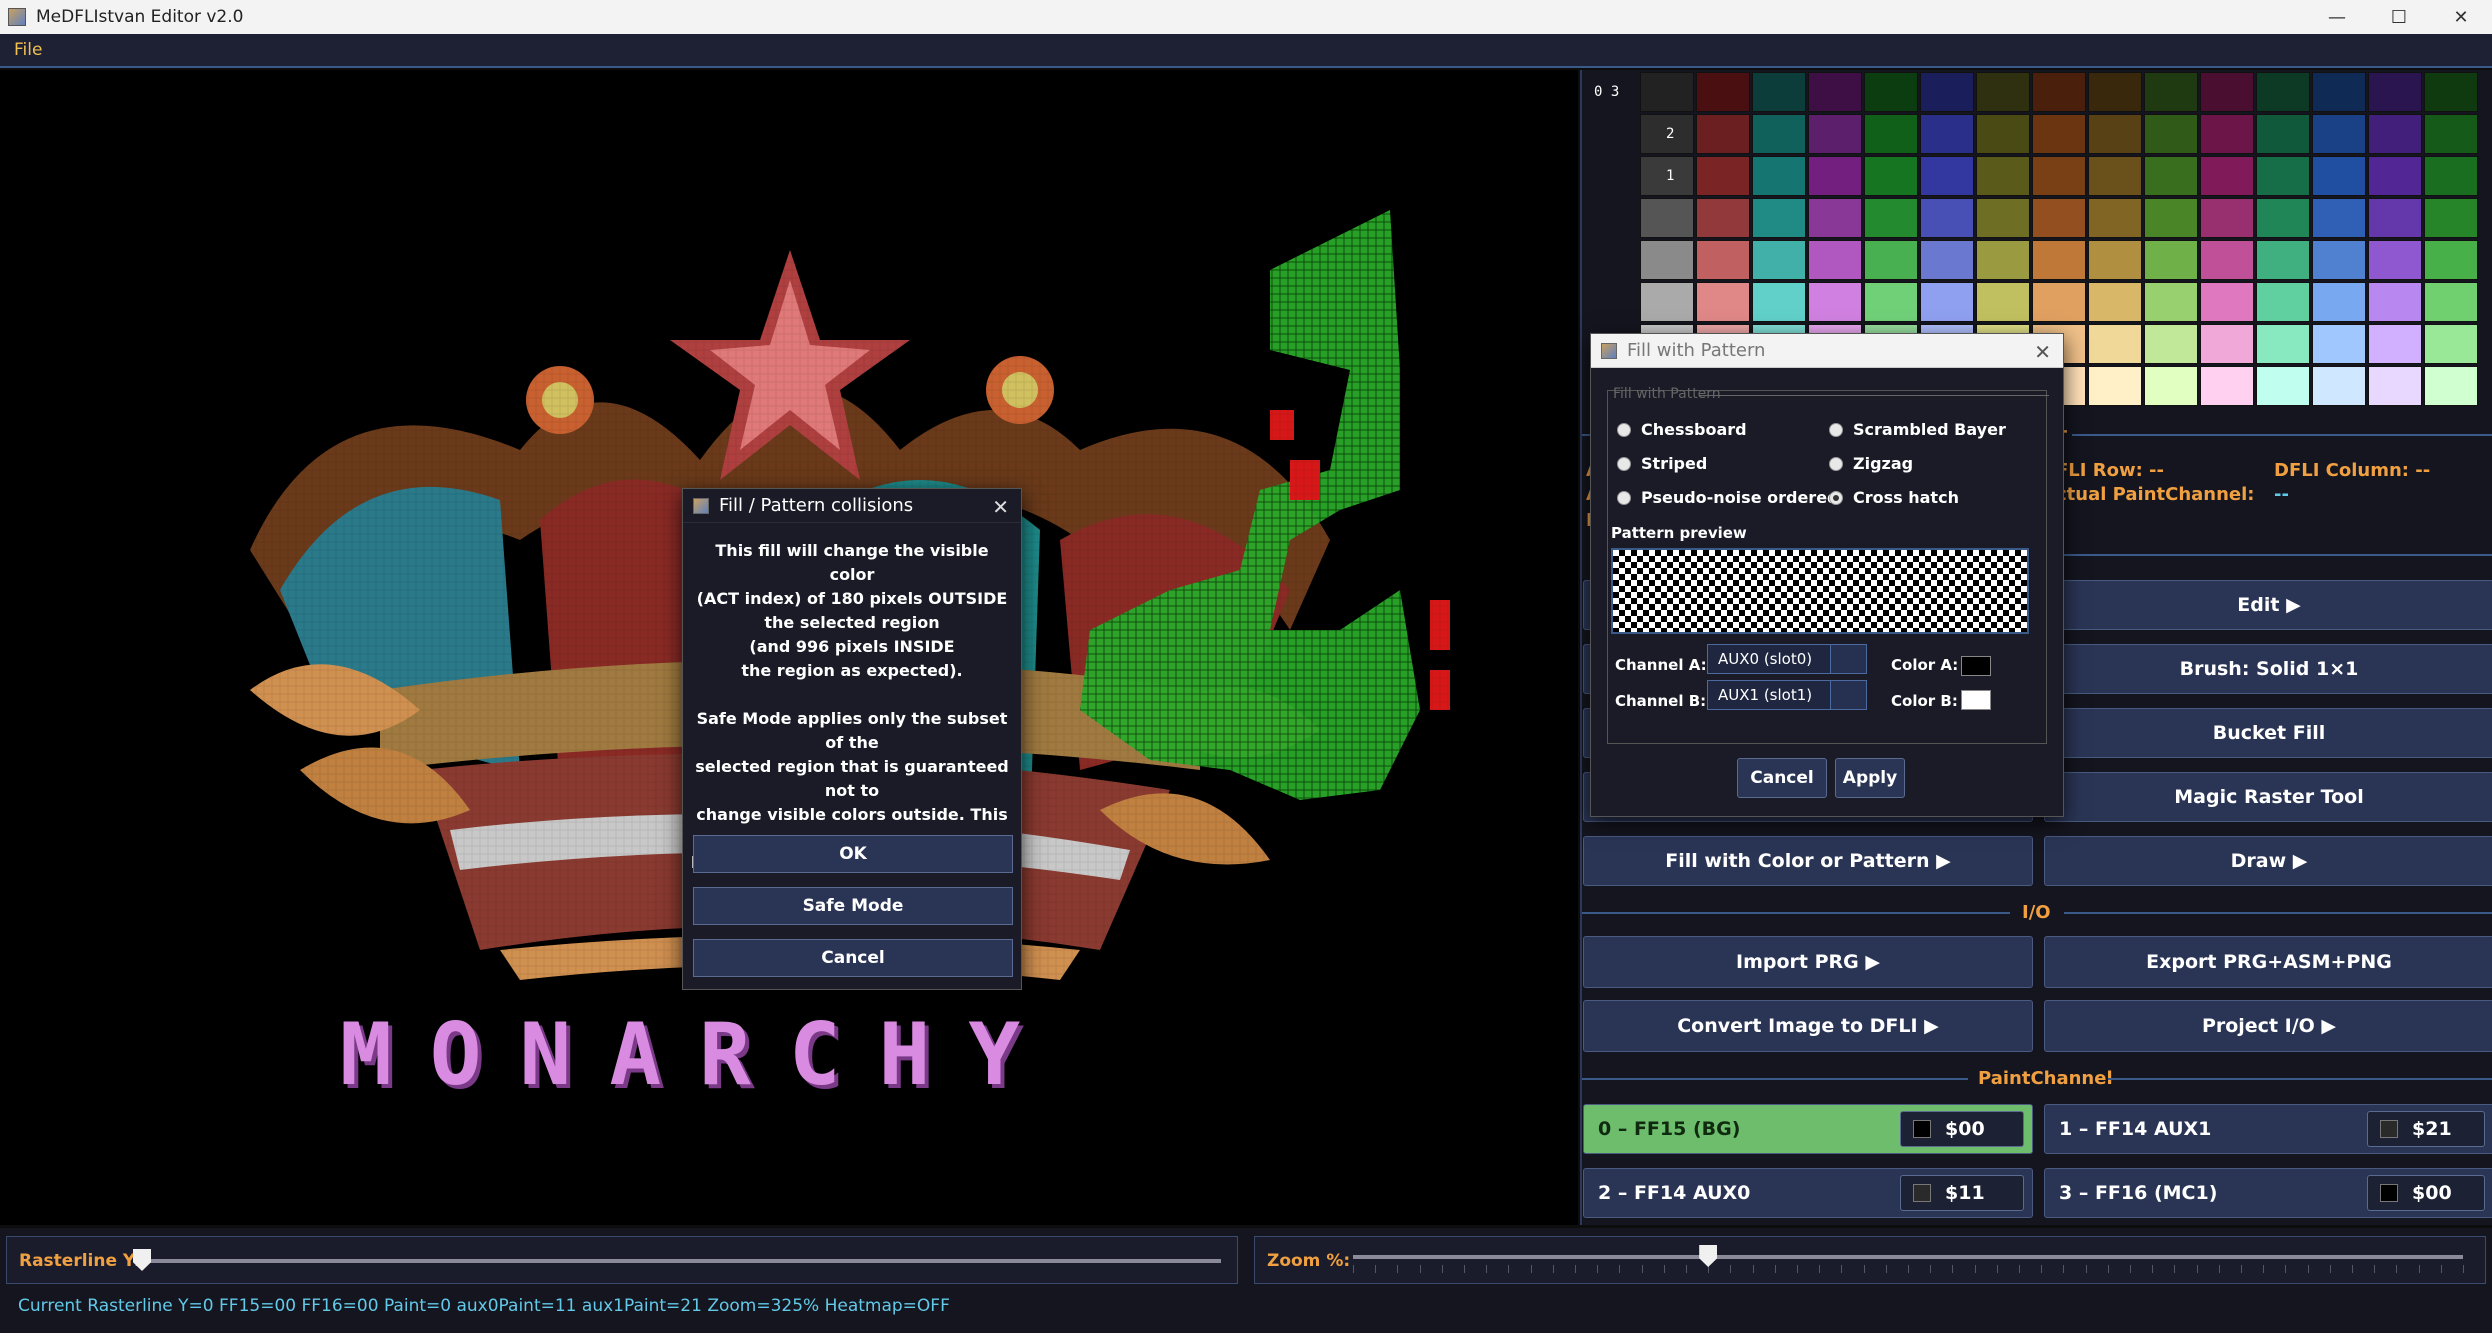 Image resolution: width=2492 pixels, height=1333 pixels. Describe the element at coordinates (2268, 797) in the screenshot. I see `magic-raster-tool-button: Magic Raster Tool` at that location.